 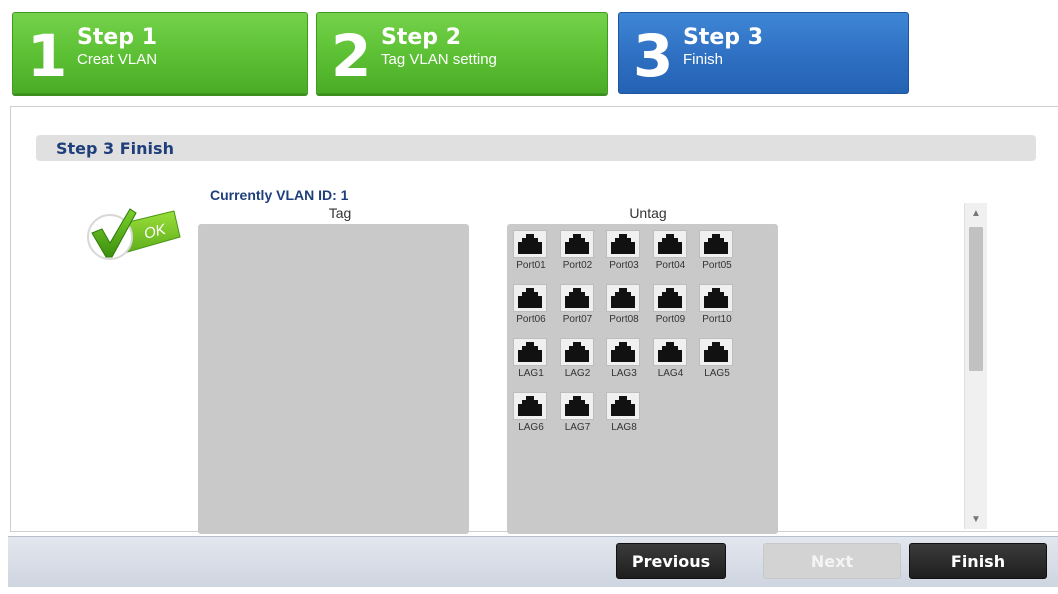 What do you see at coordinates (976, 214) in the screenshot?
I see `scroll-up-arrow-icon: ▲` at bounding box center [976, 214].